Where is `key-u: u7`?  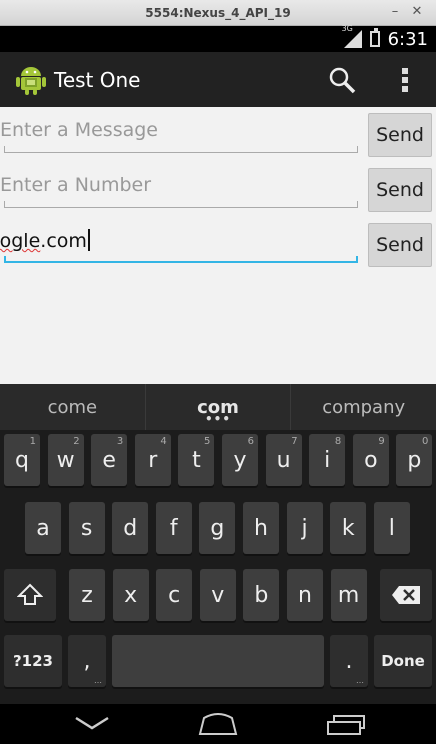
key-u: u7 is located at coordinates (283, 460).